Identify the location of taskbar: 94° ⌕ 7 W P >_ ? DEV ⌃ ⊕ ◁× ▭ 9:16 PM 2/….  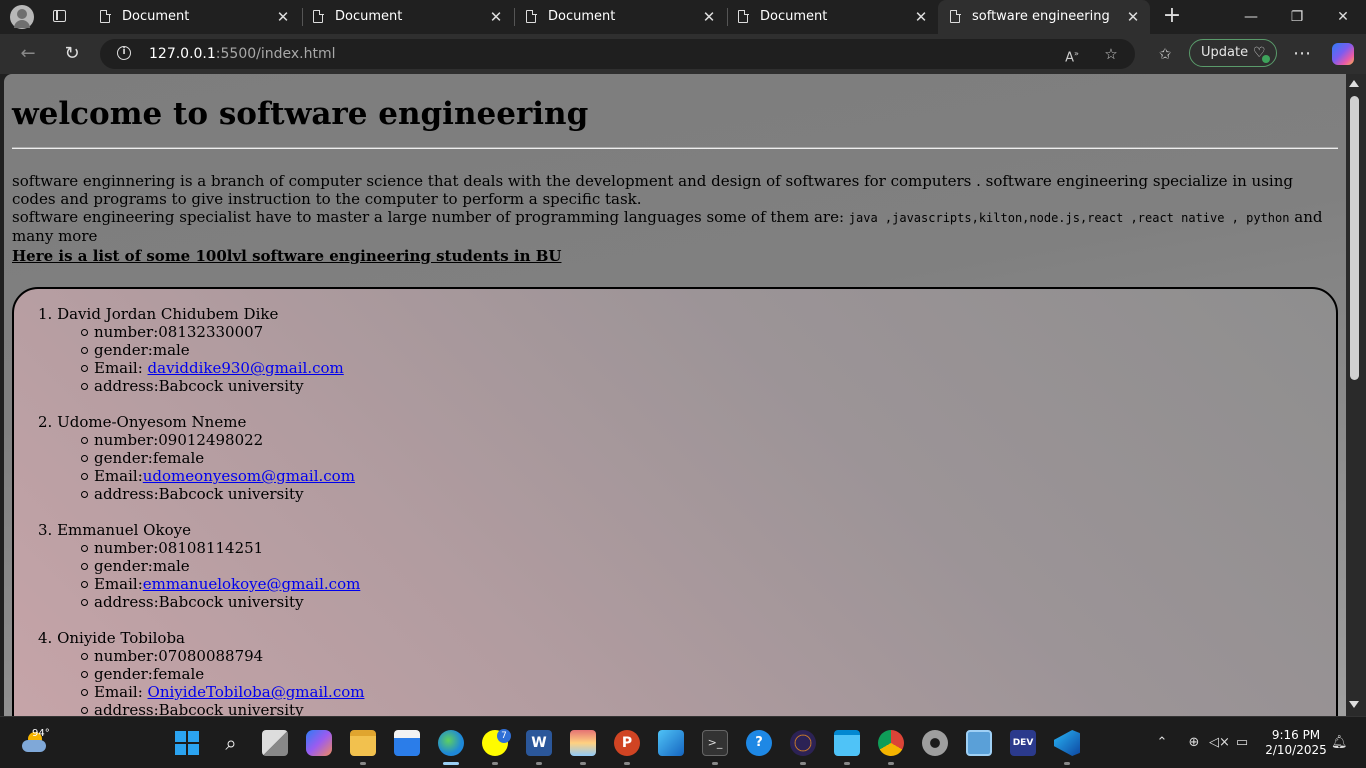
(683, 742).